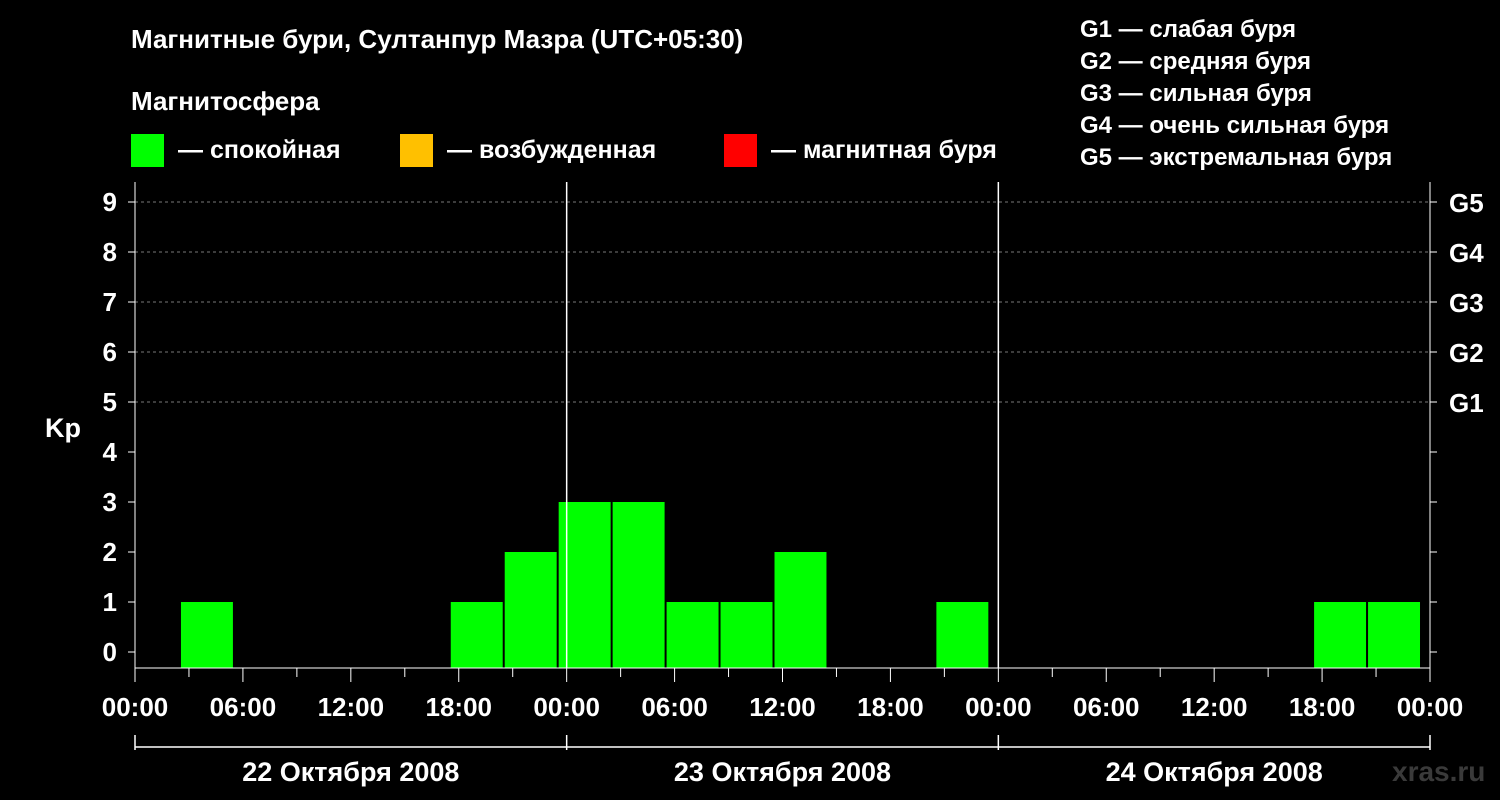 This screenshot has height=800, width=1500. What do you see at coordinates (110, 652) in the screenshot?
I see `y-tick-label-0: 0` at bounding box center [110, 652].